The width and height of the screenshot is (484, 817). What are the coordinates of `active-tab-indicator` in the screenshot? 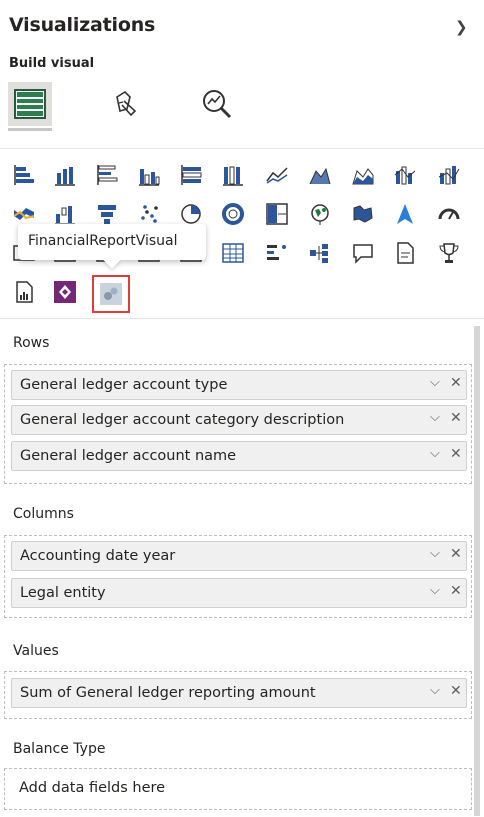 It's located at (30, 129).